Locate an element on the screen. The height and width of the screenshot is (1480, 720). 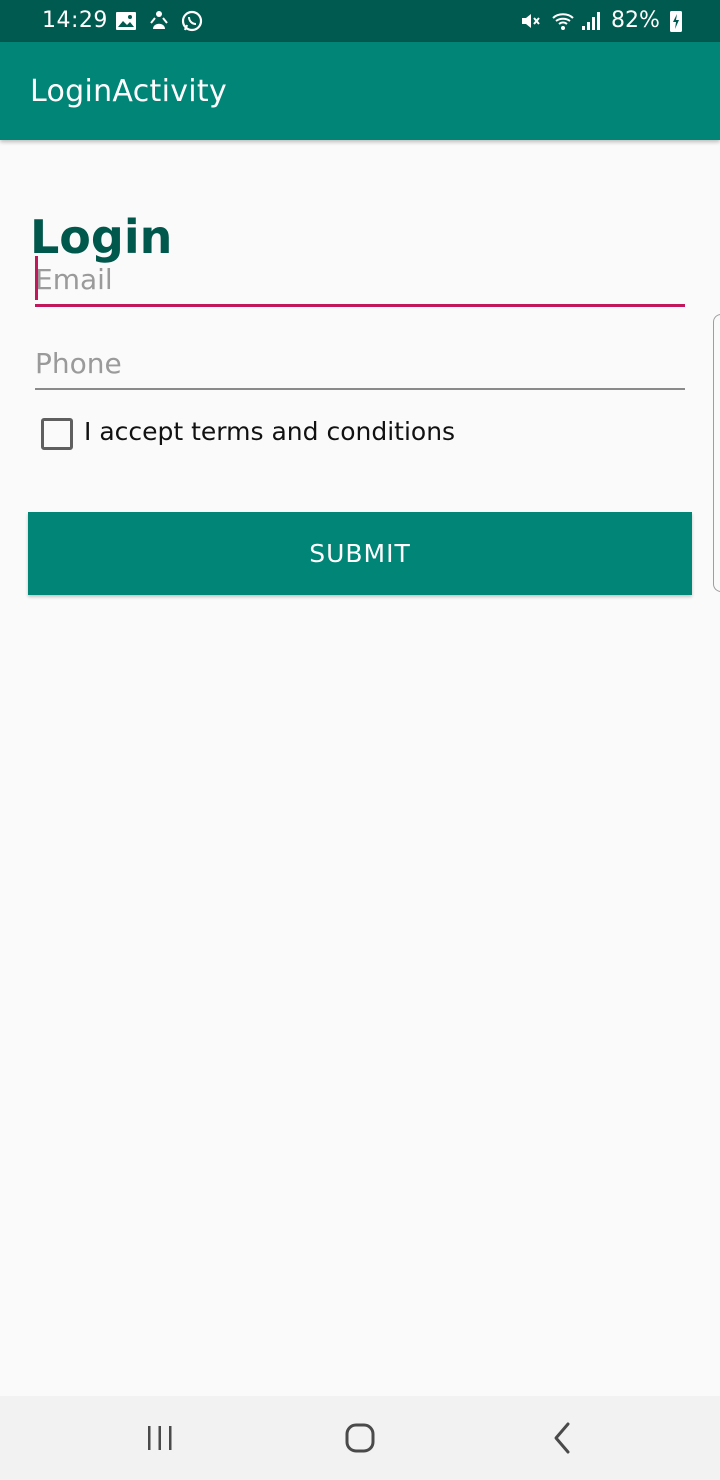
battery-charging-icon is located at coordinates (676, 21).